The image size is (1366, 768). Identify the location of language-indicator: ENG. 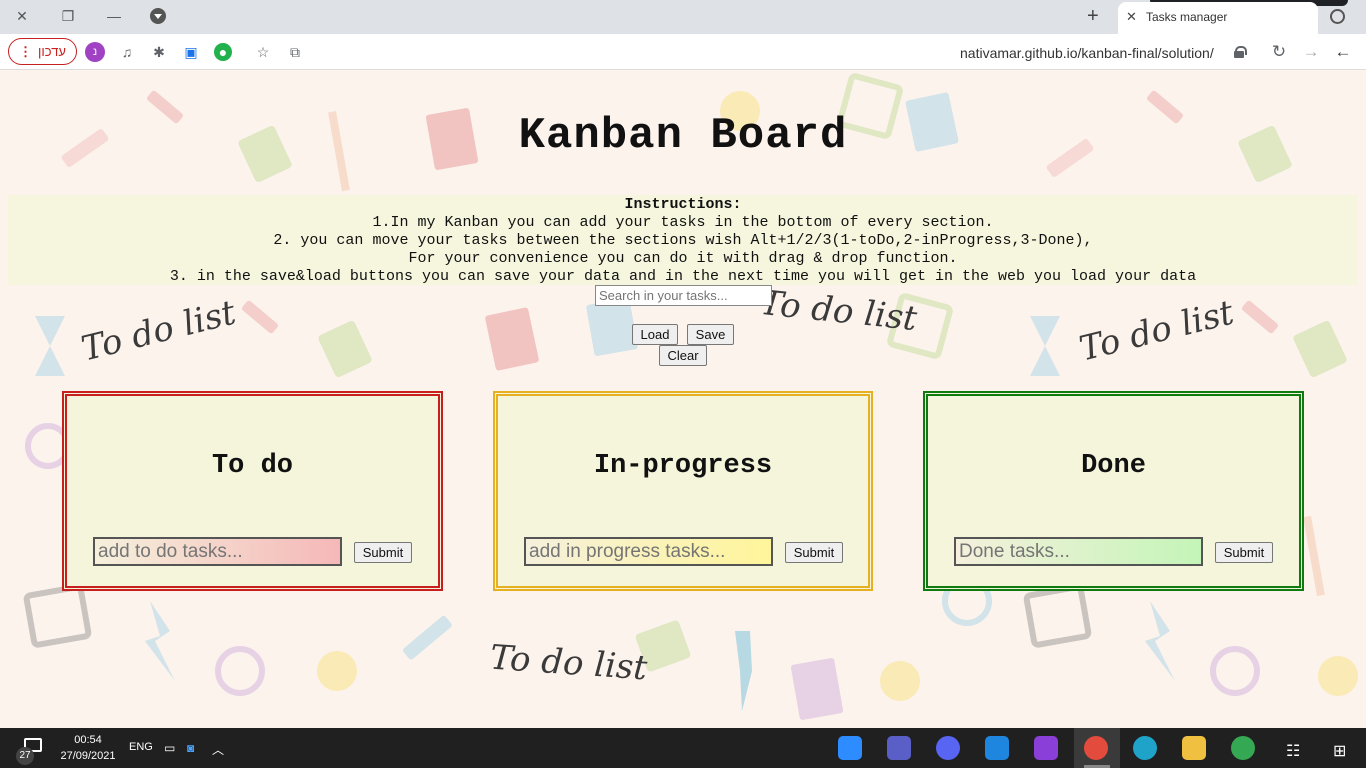
(141, 747).